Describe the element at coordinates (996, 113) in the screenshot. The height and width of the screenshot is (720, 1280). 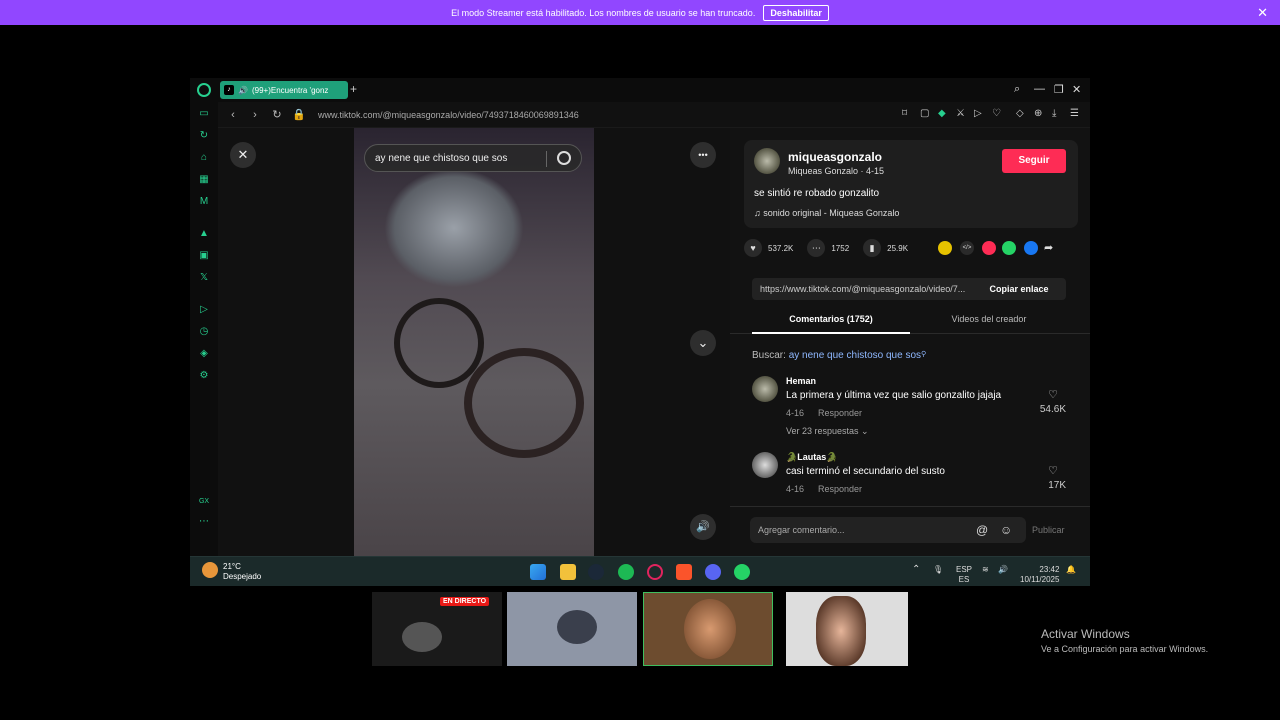
I see `heart-icon: ♡` at that location.